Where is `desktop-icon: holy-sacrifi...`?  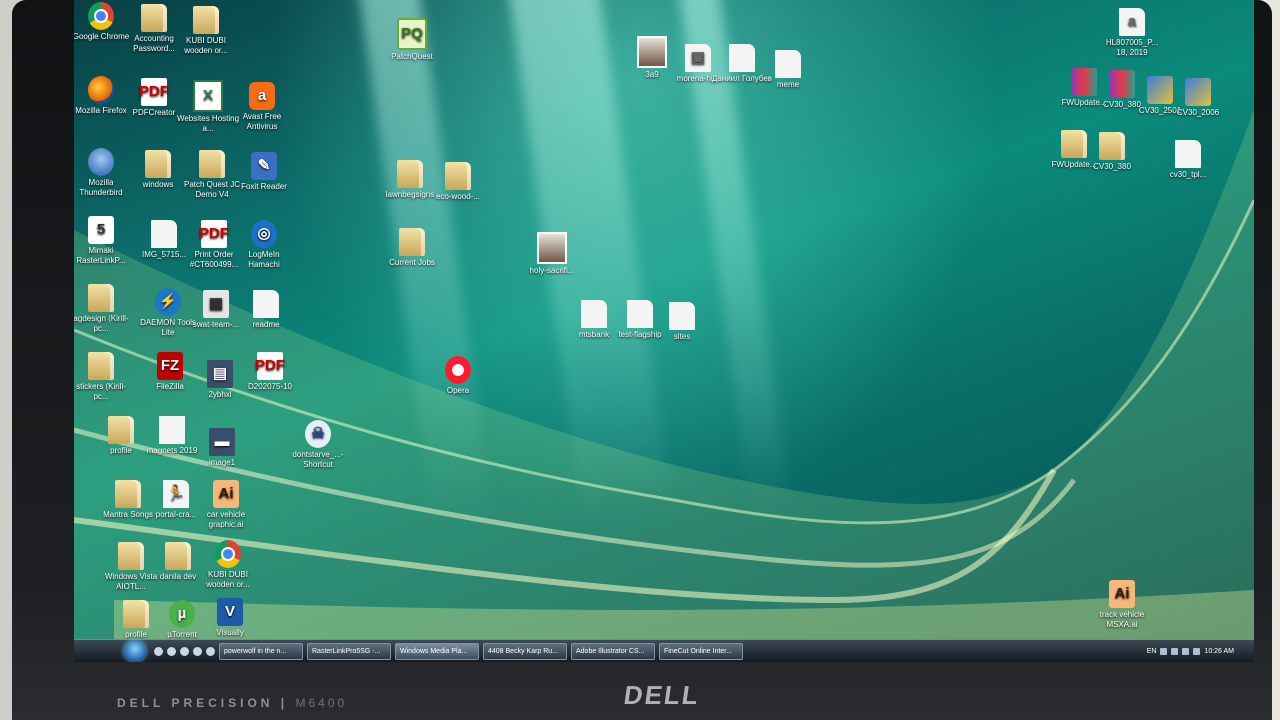
desktop-icon: holy-sacrifi... is located at coordinates (552, 254).